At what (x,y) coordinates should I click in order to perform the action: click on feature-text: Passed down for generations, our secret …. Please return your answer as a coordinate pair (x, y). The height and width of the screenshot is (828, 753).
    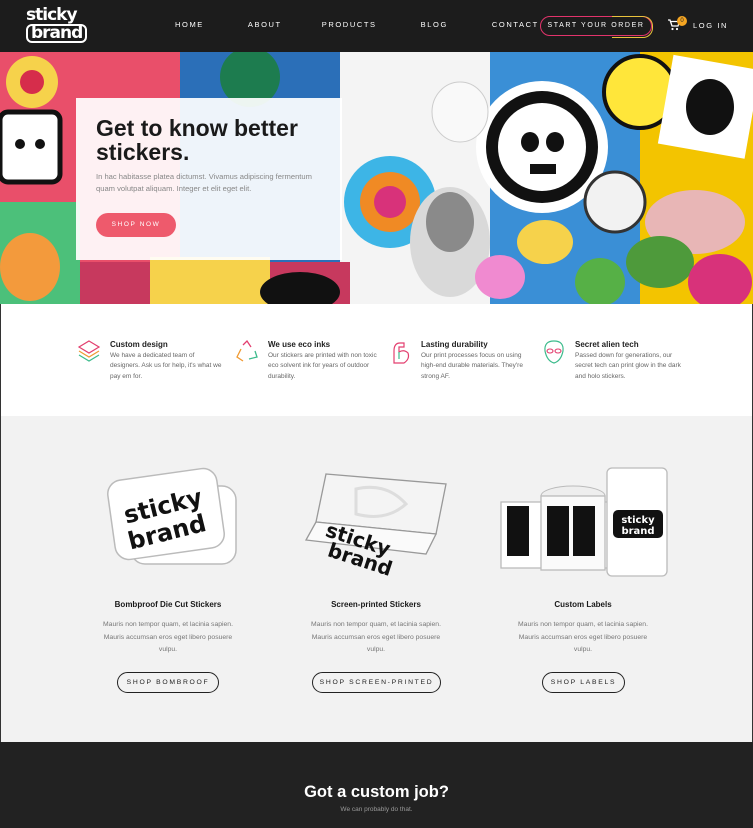
    Looking at the image, I should click on (628, 366).